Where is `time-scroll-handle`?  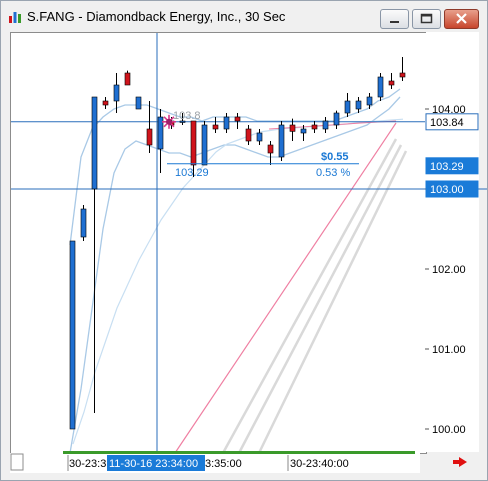 time-scroll-handle is located at coordinates (17, 462).